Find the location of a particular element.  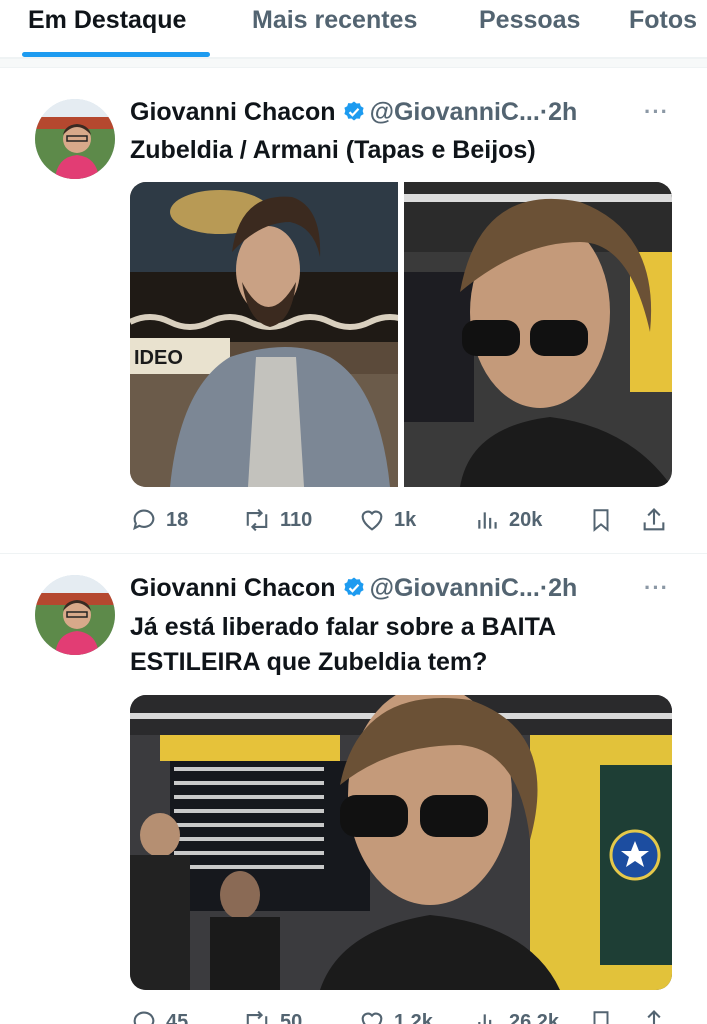

view-count: 26,2k is located at coordinates (534, 1017).